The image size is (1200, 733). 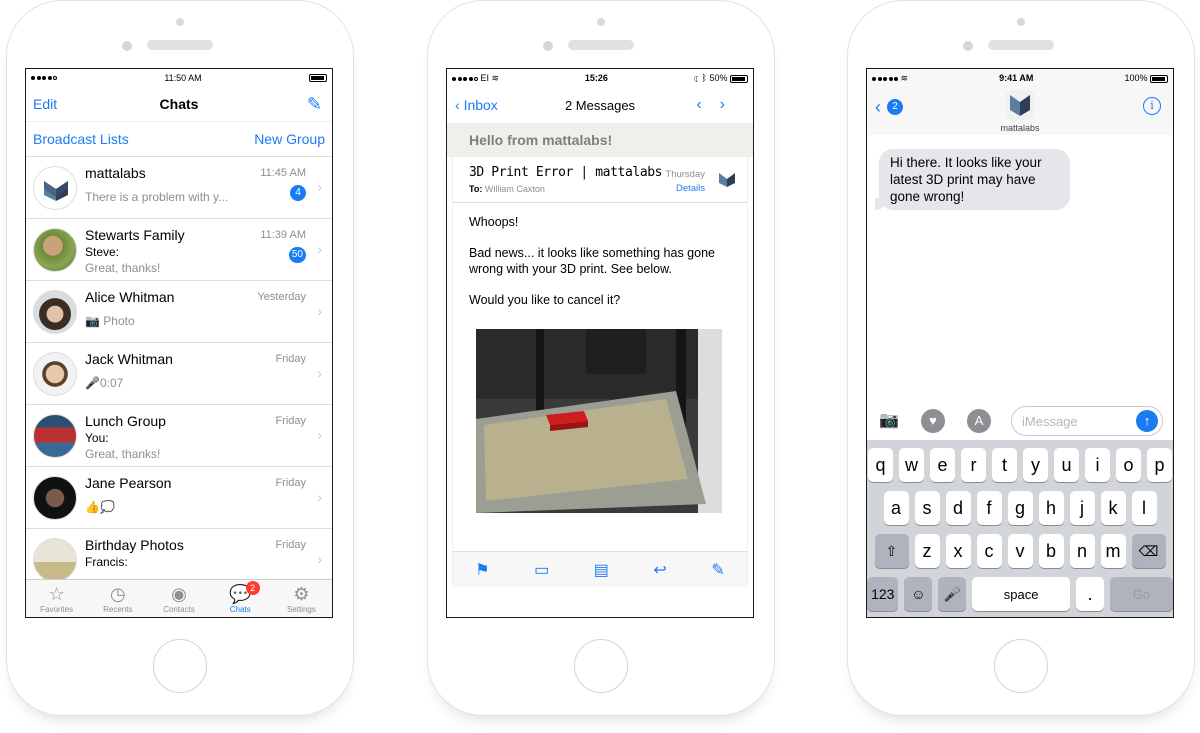 What do you see at coordinates (56, 598) in the screenshot?
I see `tab-favorites: ☆ Favorites` at bounding box center [56, 598].